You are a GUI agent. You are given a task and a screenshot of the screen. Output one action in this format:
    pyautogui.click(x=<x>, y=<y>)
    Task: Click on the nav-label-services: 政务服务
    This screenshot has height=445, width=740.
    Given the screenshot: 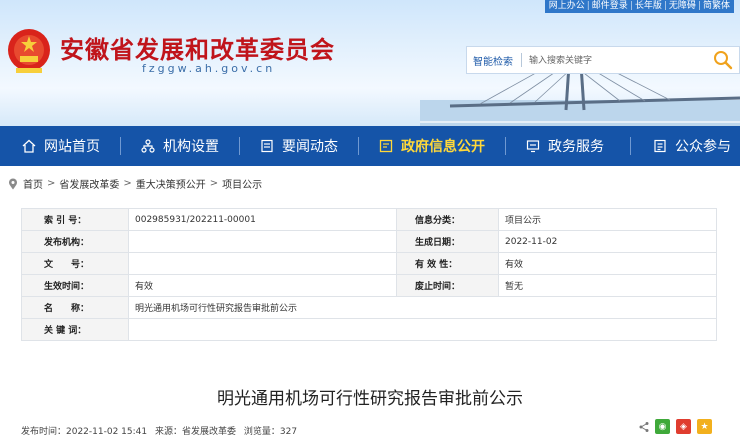 What is the action you would take?
    pyautogui.click(x=576, y=147)
    